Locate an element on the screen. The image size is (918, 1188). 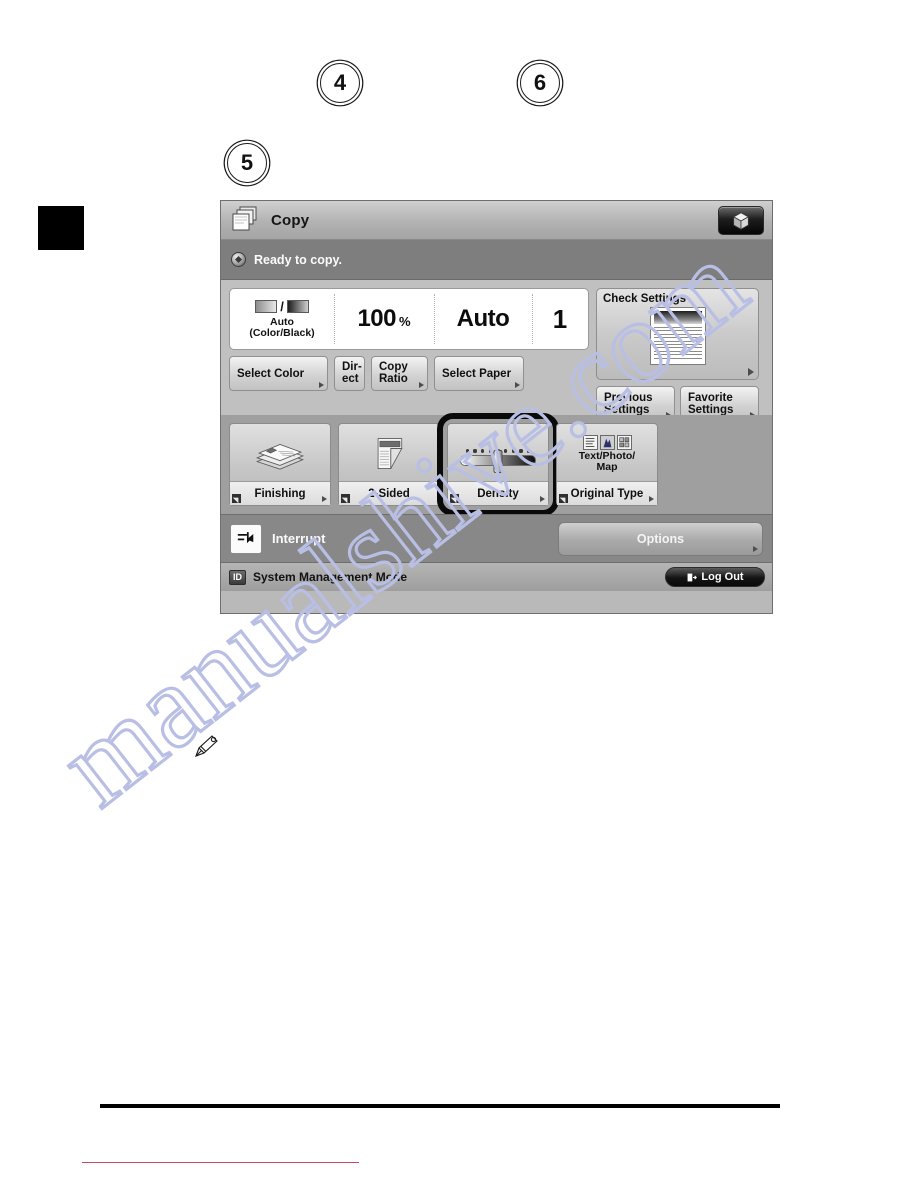
log-out-button: Log Out is located at coordinates (715, 577).